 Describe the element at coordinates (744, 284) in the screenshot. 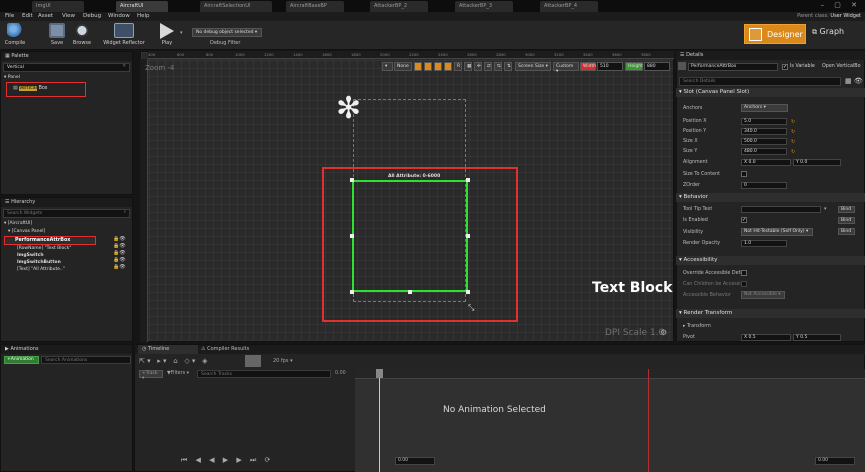

I see `can-children-checkbox` at that location.